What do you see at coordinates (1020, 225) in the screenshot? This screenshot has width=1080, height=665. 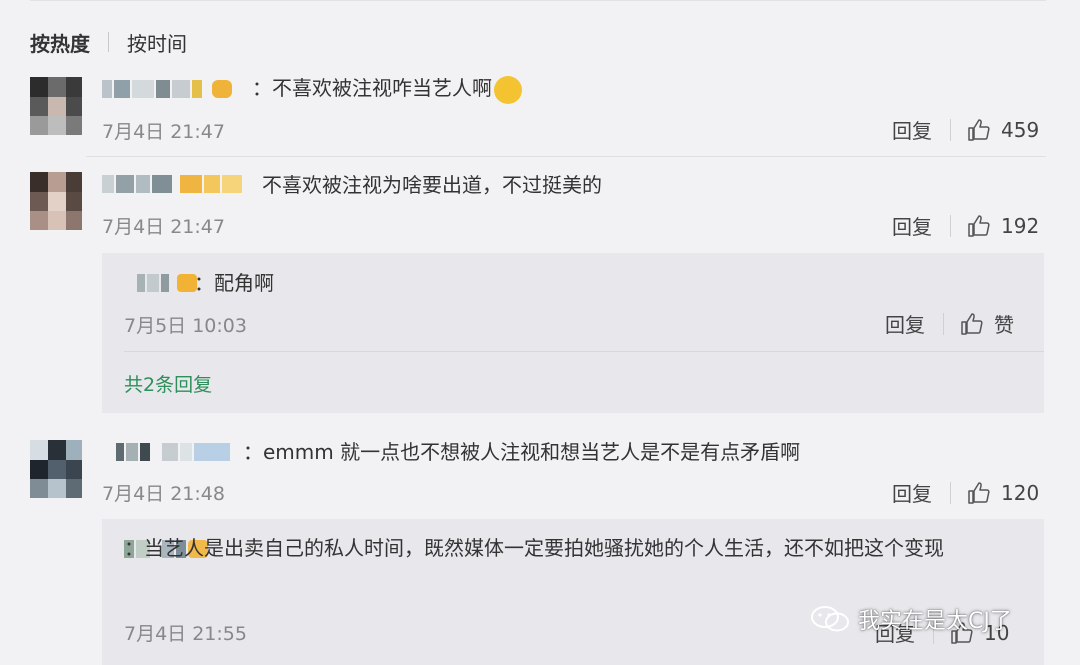 I see `like-count: 192` at bounding box center [1020, 225].